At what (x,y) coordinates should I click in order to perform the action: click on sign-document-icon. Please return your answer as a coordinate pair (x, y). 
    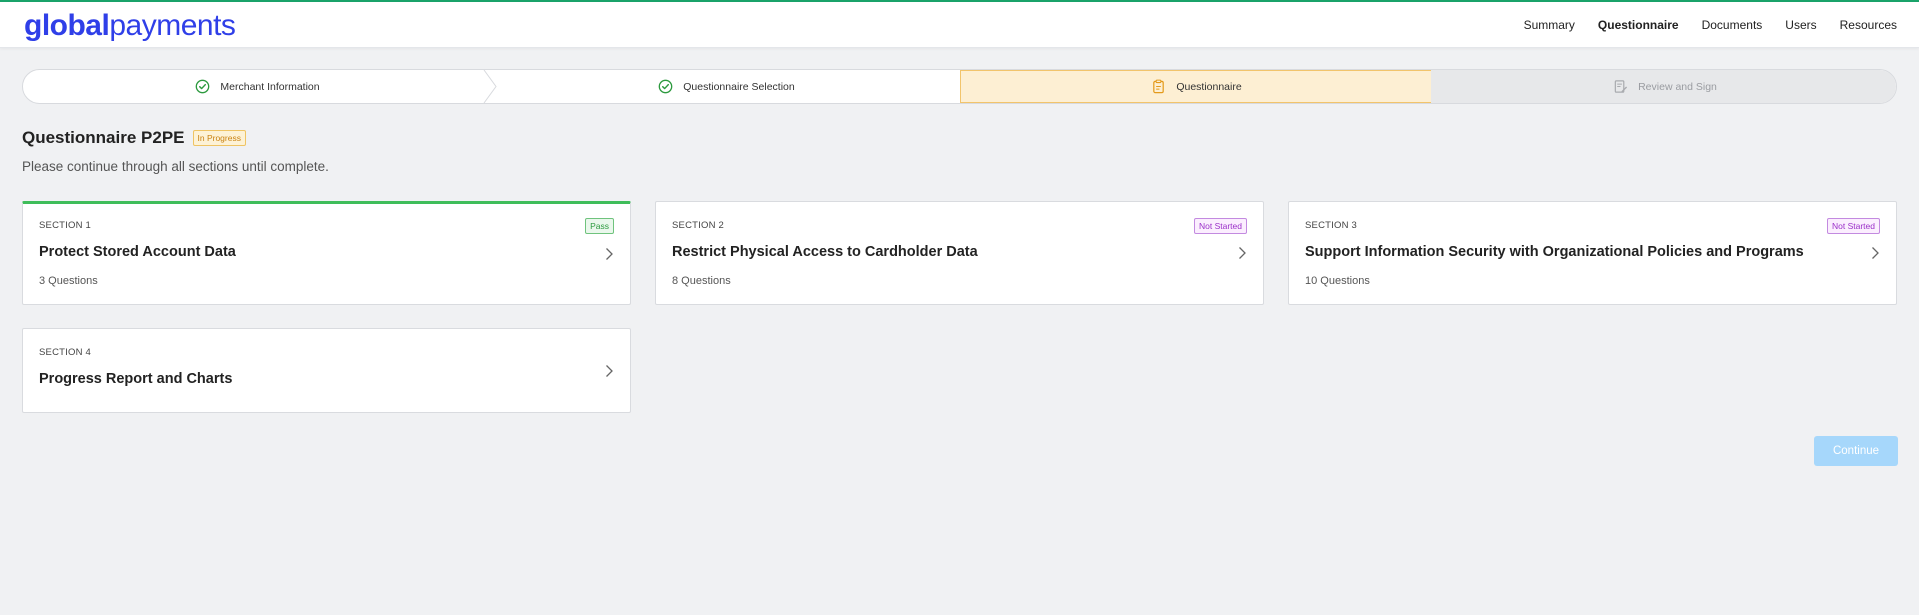
    Looking at the image, I should click on (1620, 87).